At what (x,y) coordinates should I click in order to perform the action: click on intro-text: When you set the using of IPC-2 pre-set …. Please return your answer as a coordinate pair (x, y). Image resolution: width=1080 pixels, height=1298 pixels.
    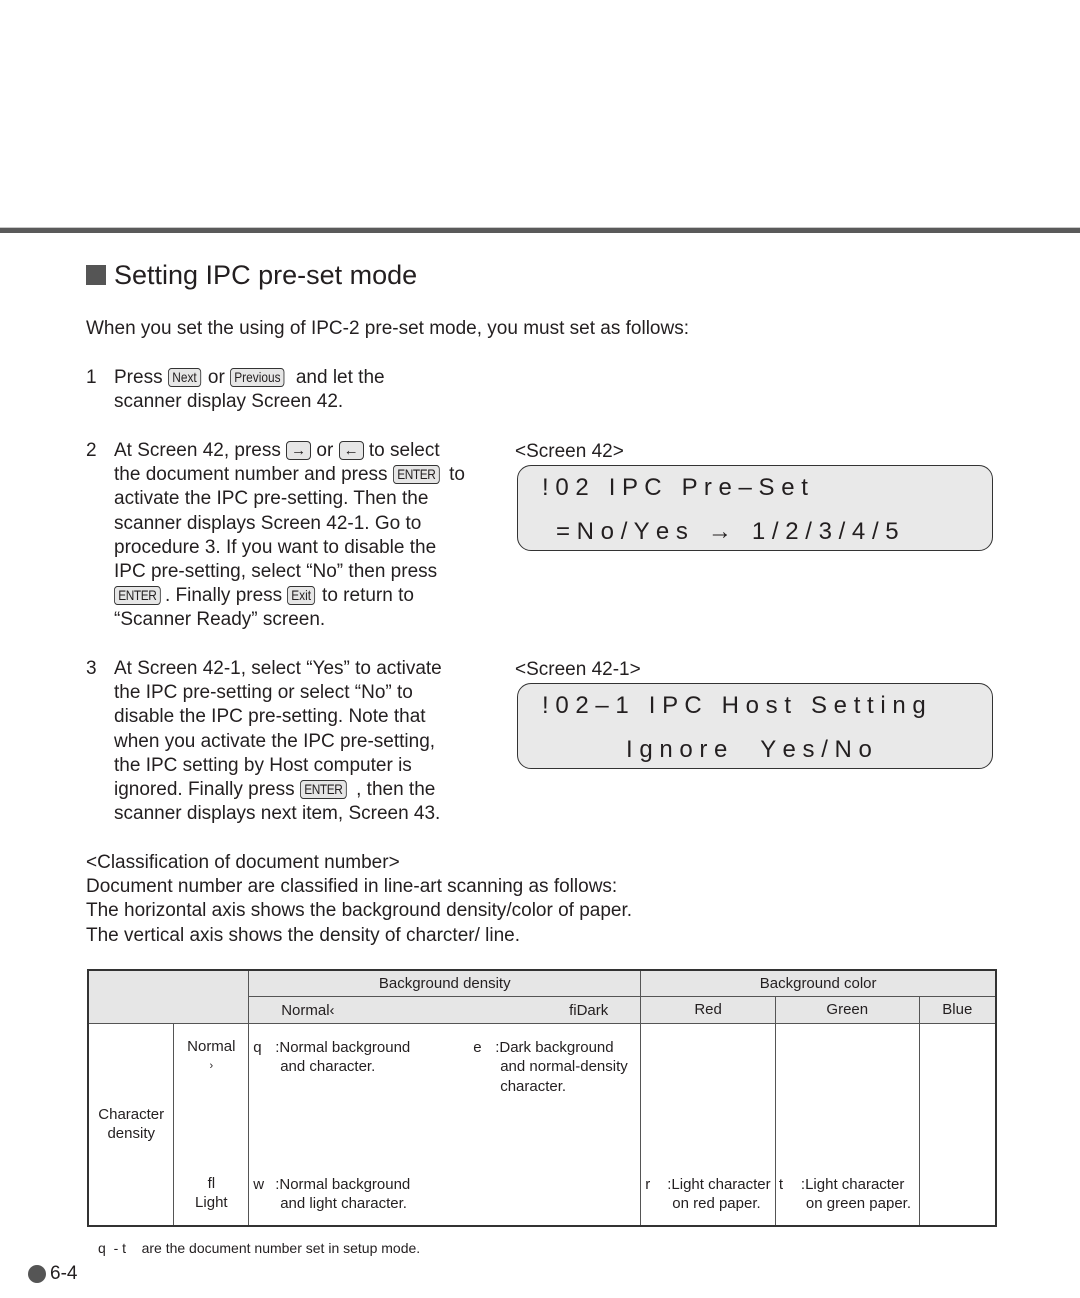
    Looking at the image, I should click on (387, 328).